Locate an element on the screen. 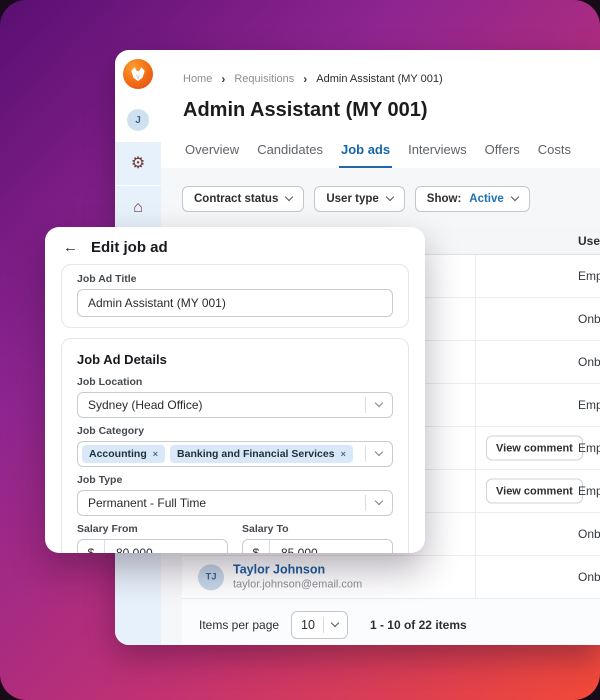 This screenshot has height=700, width=600. sidebar-item-home: ⌂ is located at coordinates (138, 208).